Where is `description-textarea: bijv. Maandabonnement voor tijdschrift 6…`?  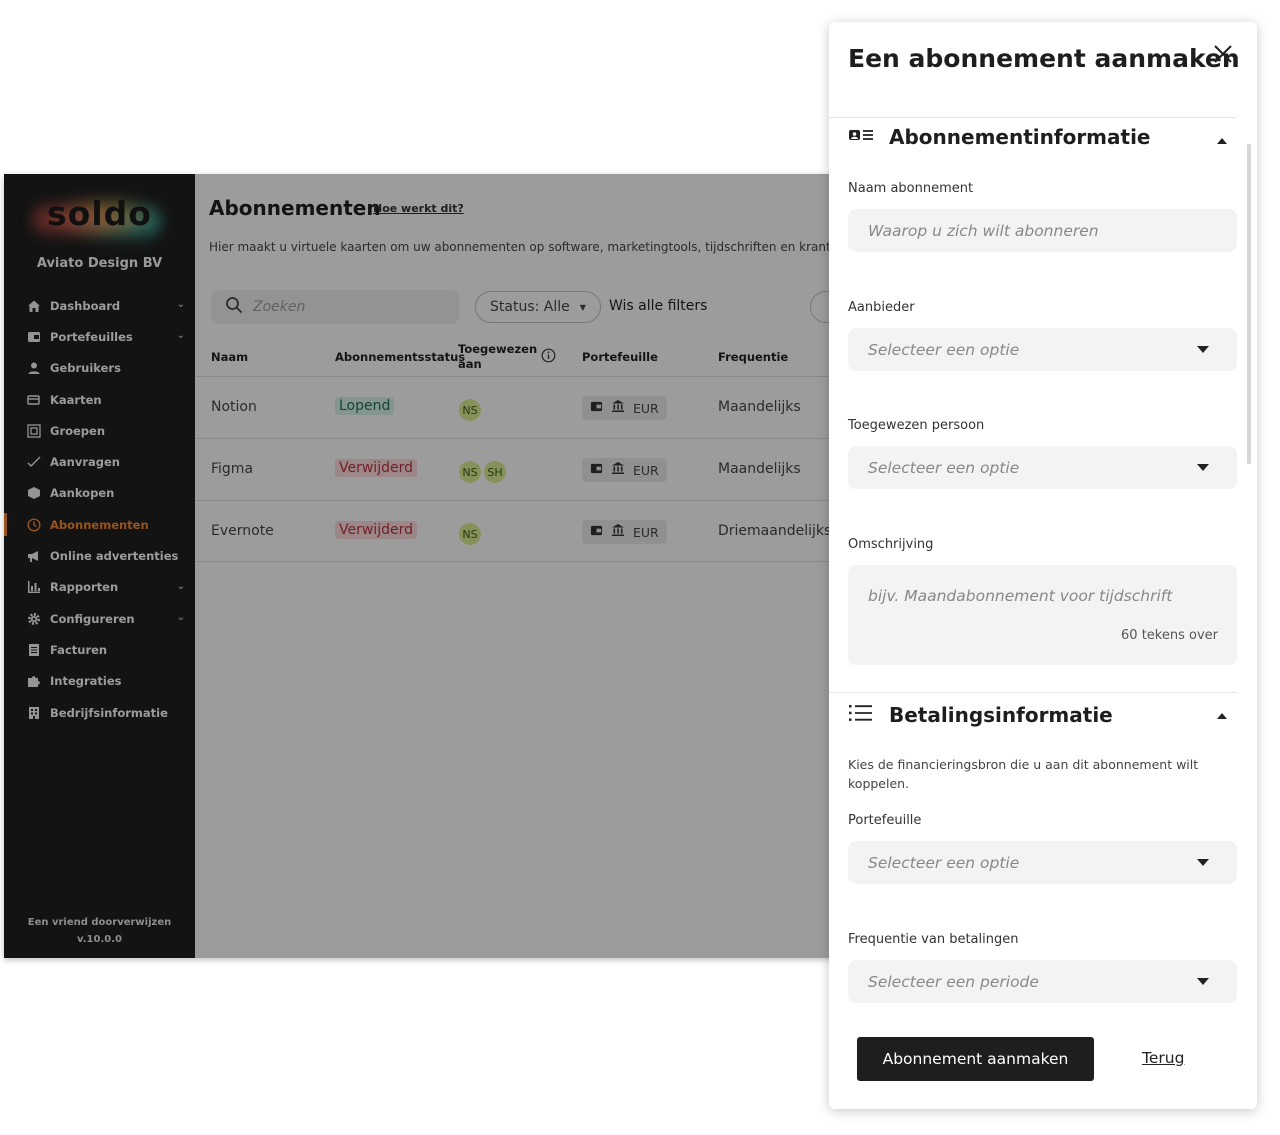
description-textarea: bijv. Maandabonnement voor tijdschrift 6… is located at coordinates (1042, 615).